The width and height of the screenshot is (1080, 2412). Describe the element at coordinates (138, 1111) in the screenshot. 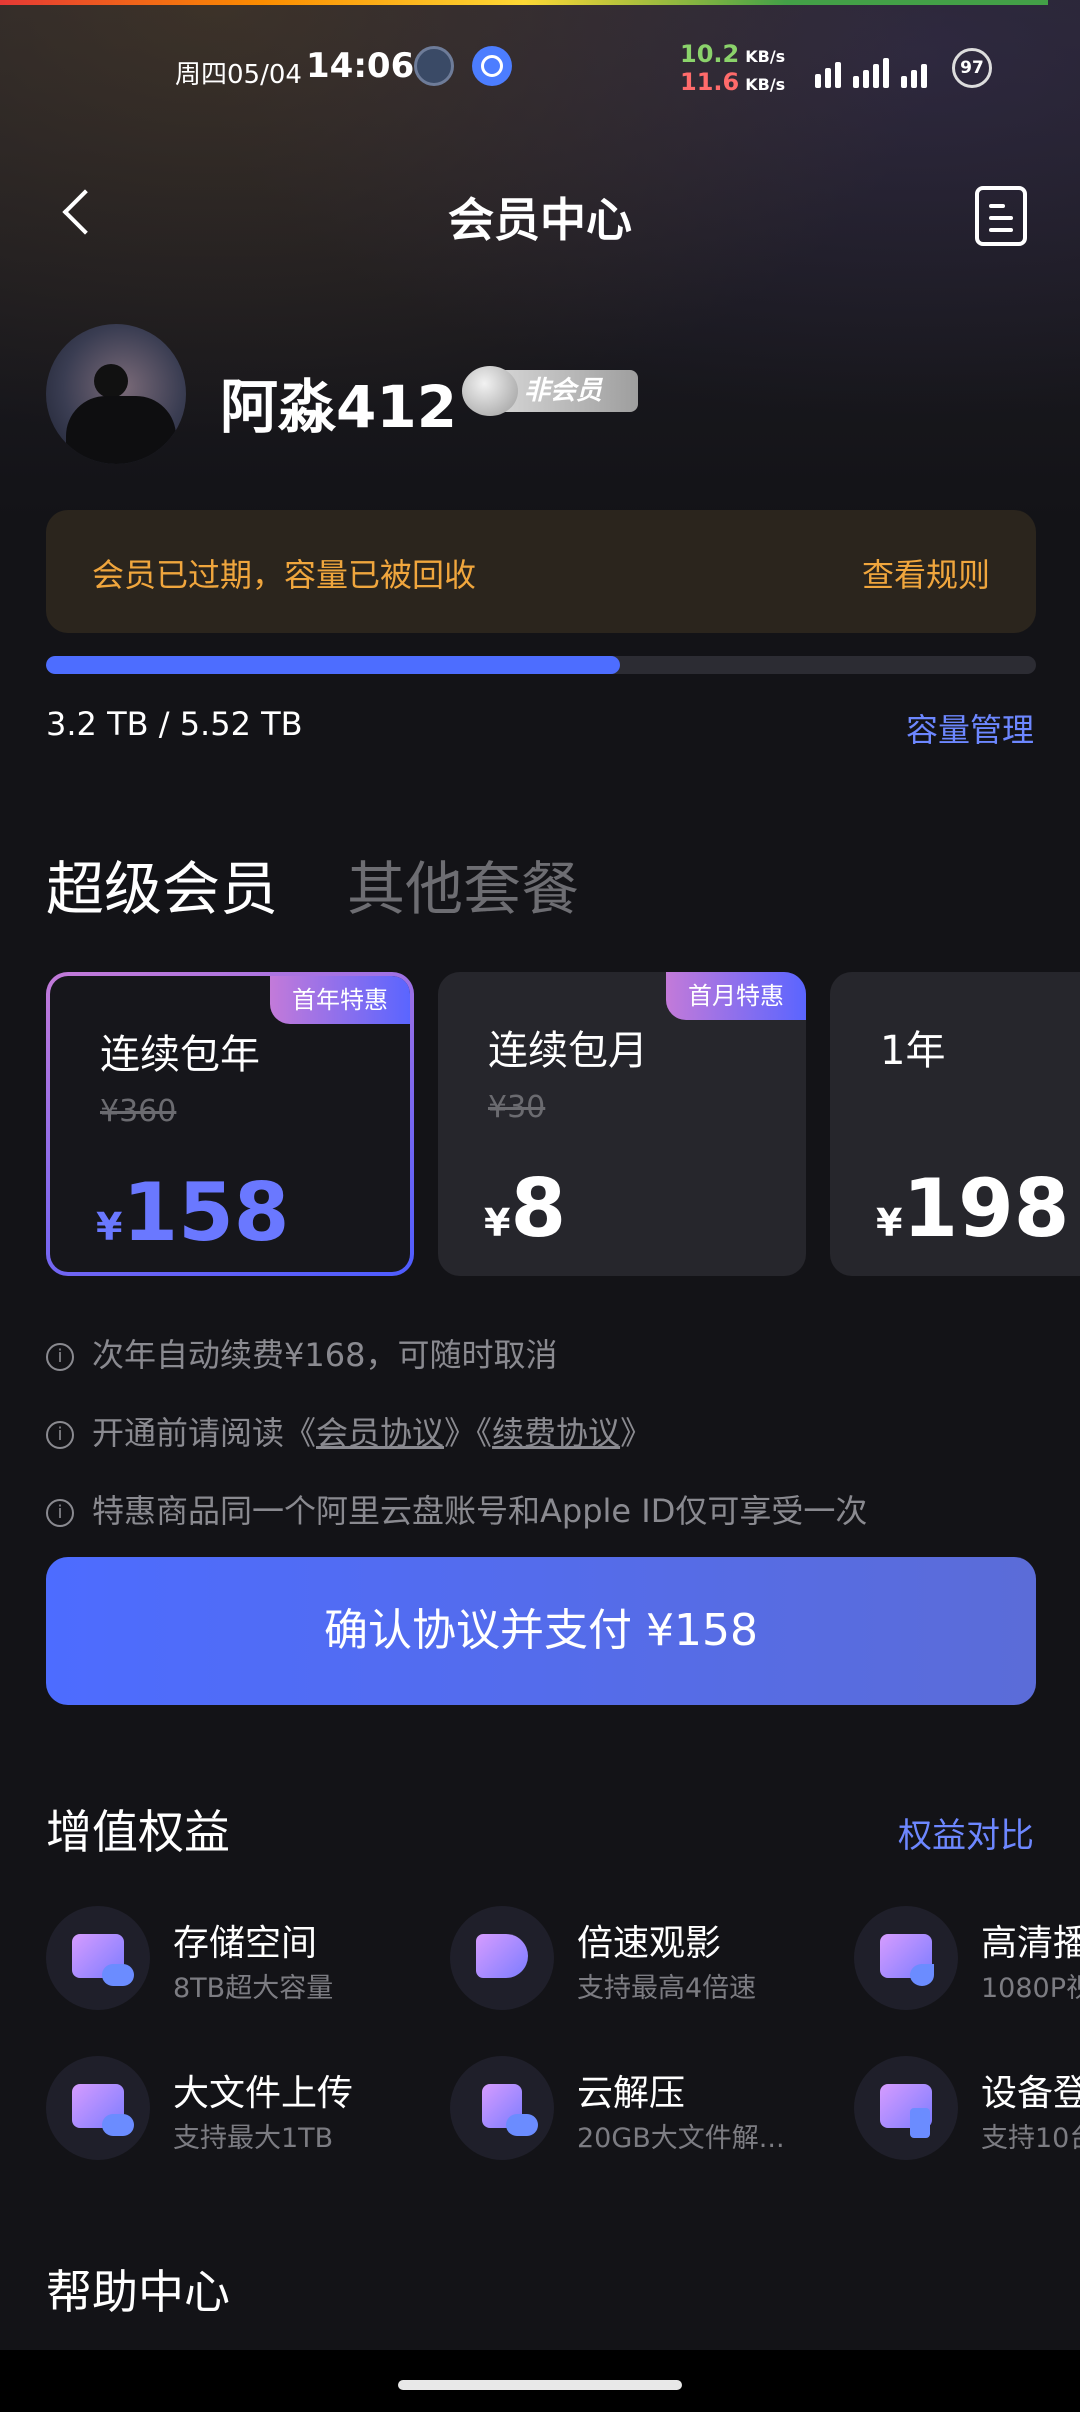

I see `plan-original-price: ¥360` at that location.